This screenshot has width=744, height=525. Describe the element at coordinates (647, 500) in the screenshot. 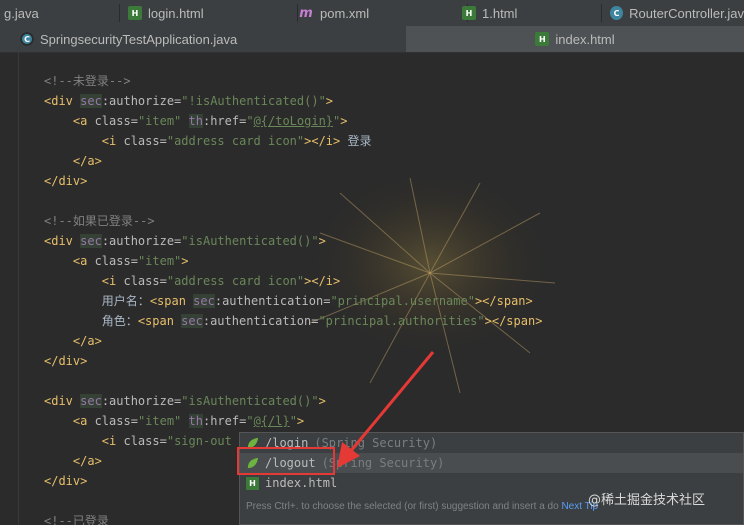

I see `watermark: @稀土掘金技术社区` at that location.